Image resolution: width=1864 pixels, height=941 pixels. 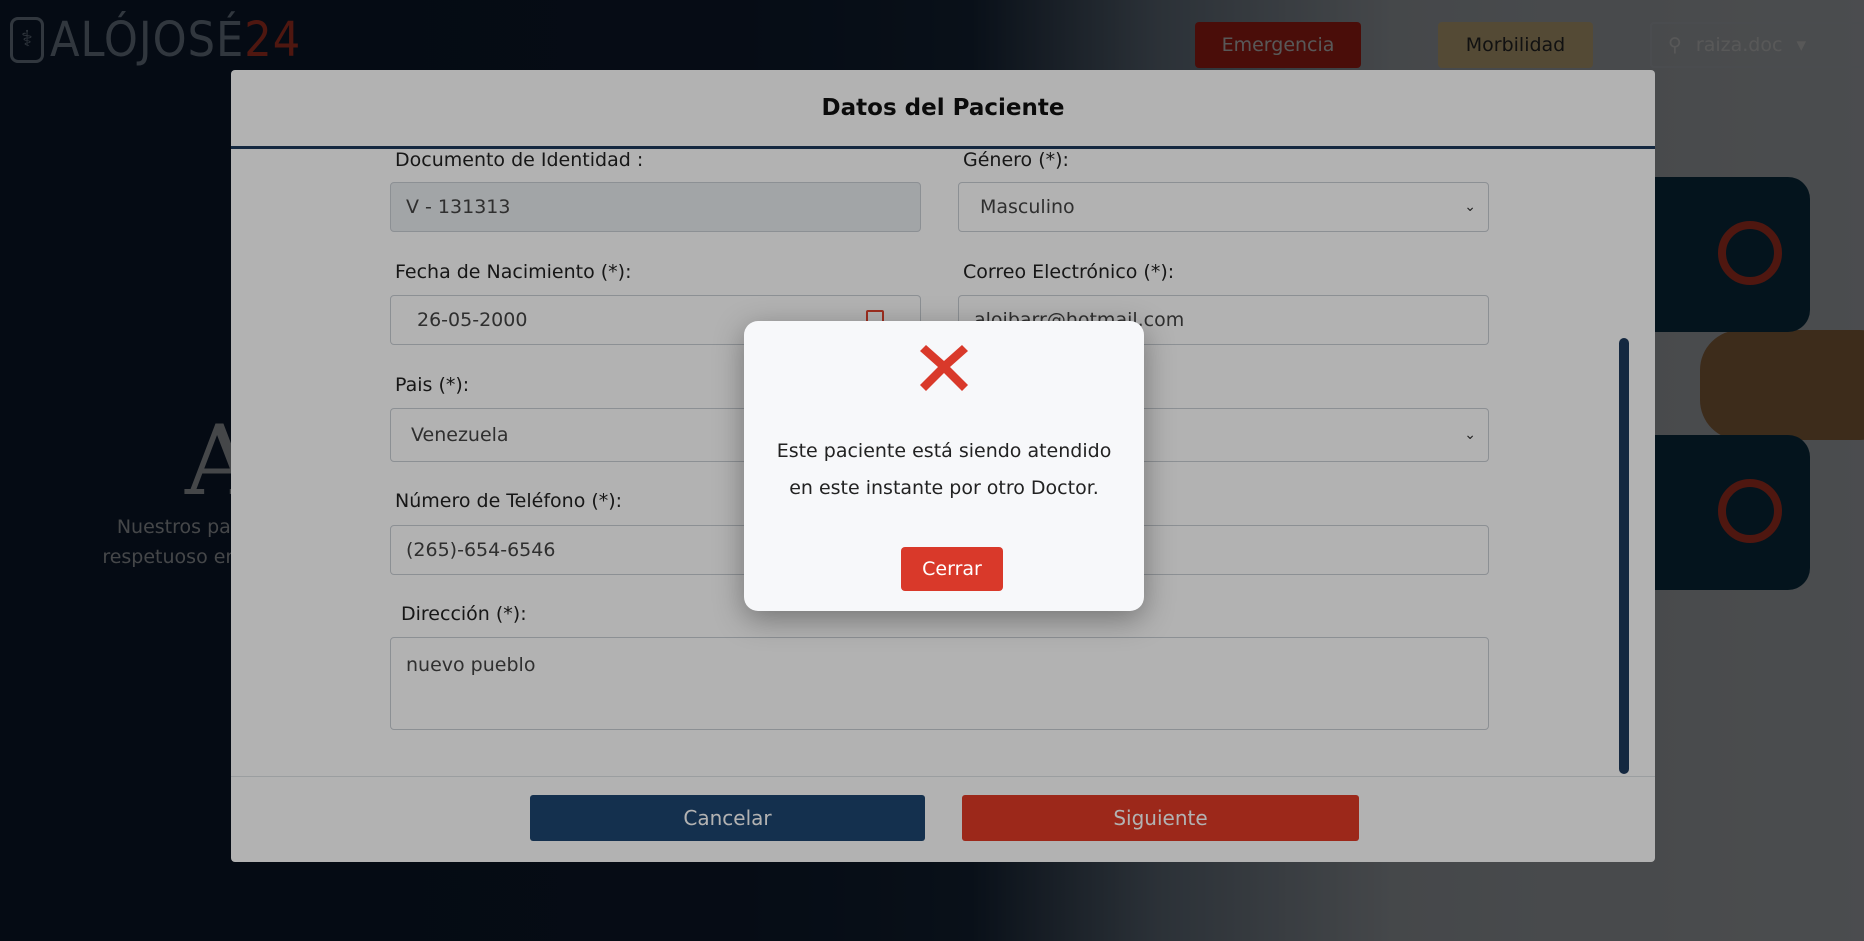 I want to click on alert-message-line-2: en este instante por otro Doctor., so click(x=944, y=488).